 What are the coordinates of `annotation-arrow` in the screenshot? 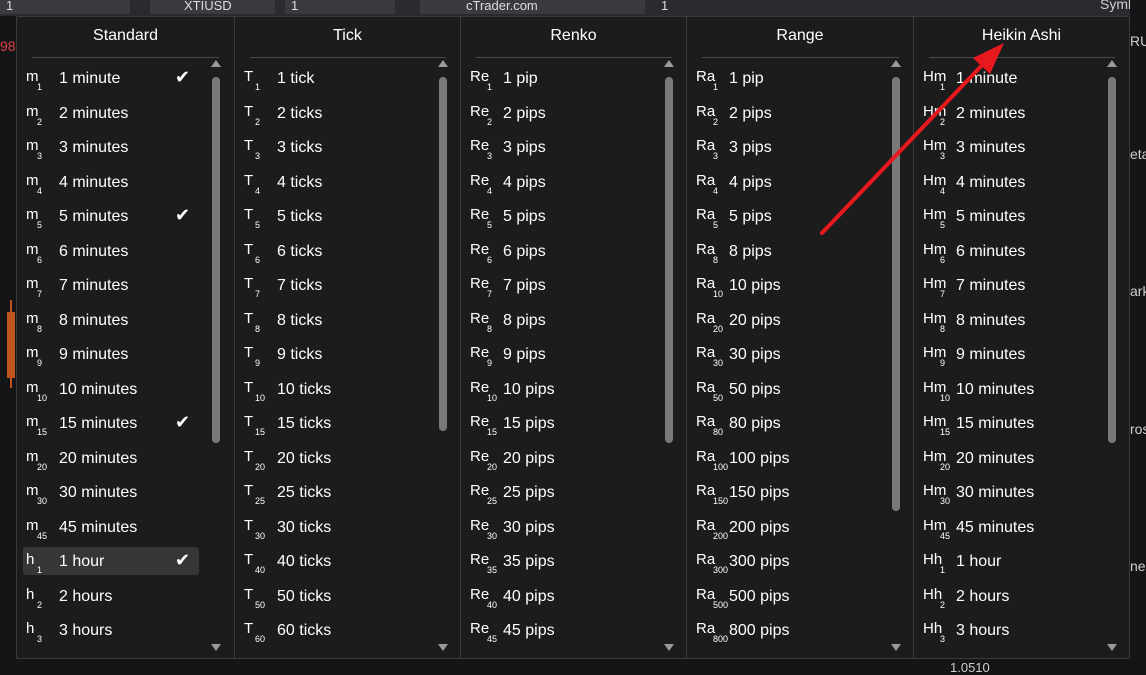 It's located at (912, 139).